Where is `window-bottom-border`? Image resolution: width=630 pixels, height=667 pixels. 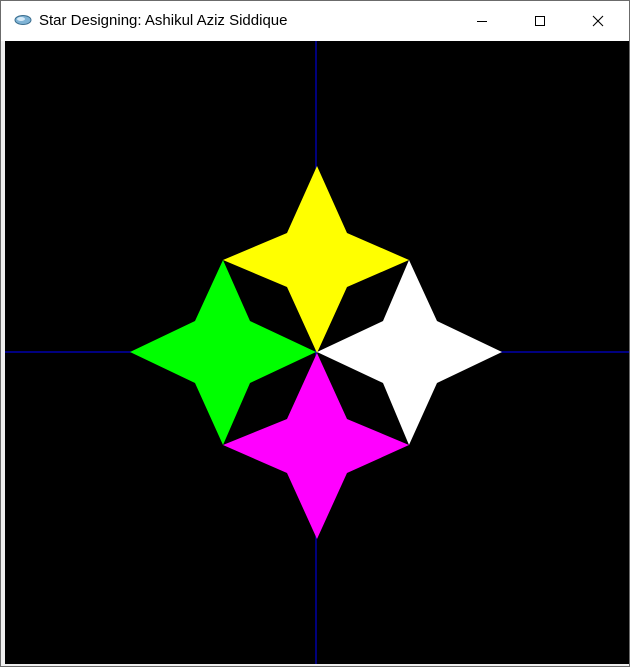
window-bottom-border is located at coordinates (315, 665).